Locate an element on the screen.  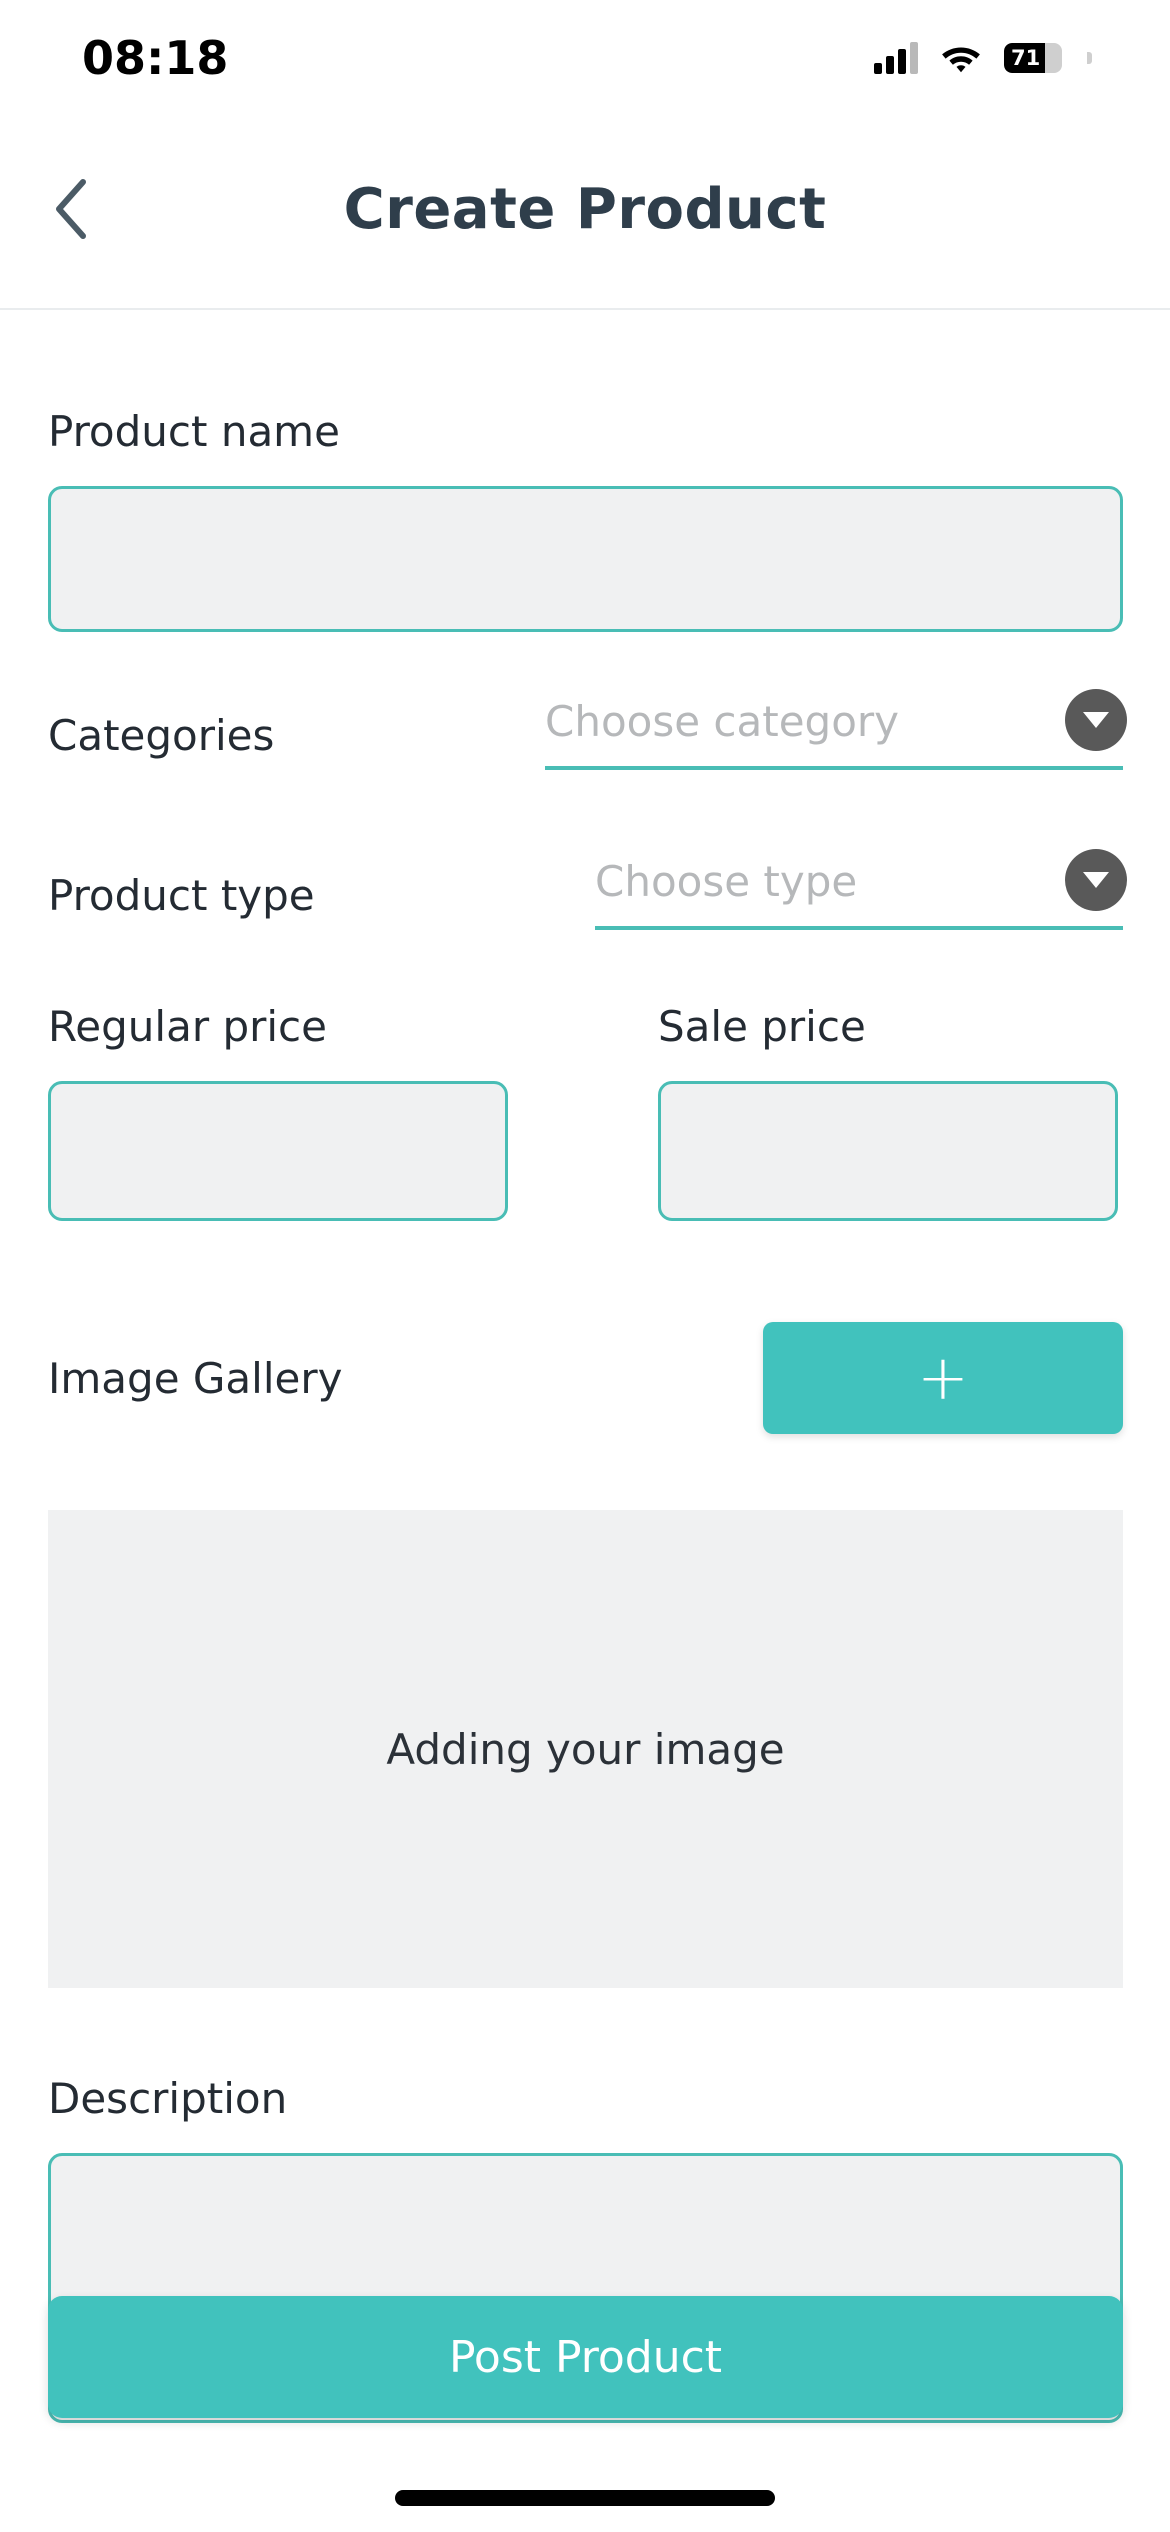
wifi-icon is located at coordinates (961, 60).